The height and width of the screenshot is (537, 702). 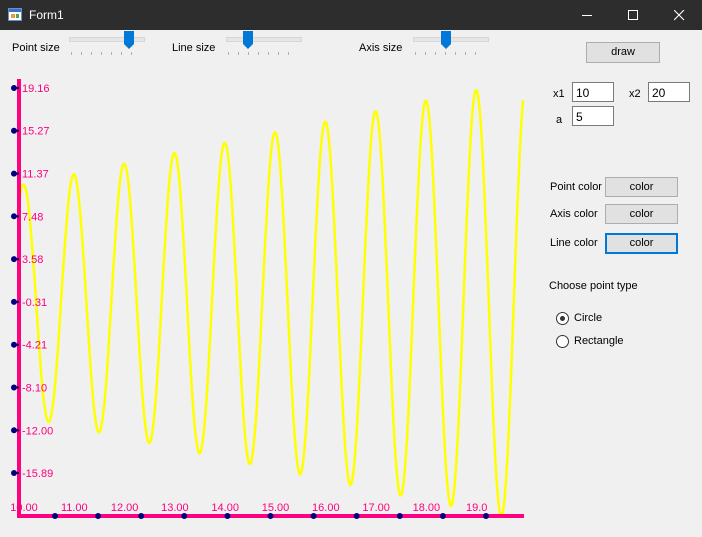 I want to click on x-tick-label: 14.00, so click(x=225, y=508).